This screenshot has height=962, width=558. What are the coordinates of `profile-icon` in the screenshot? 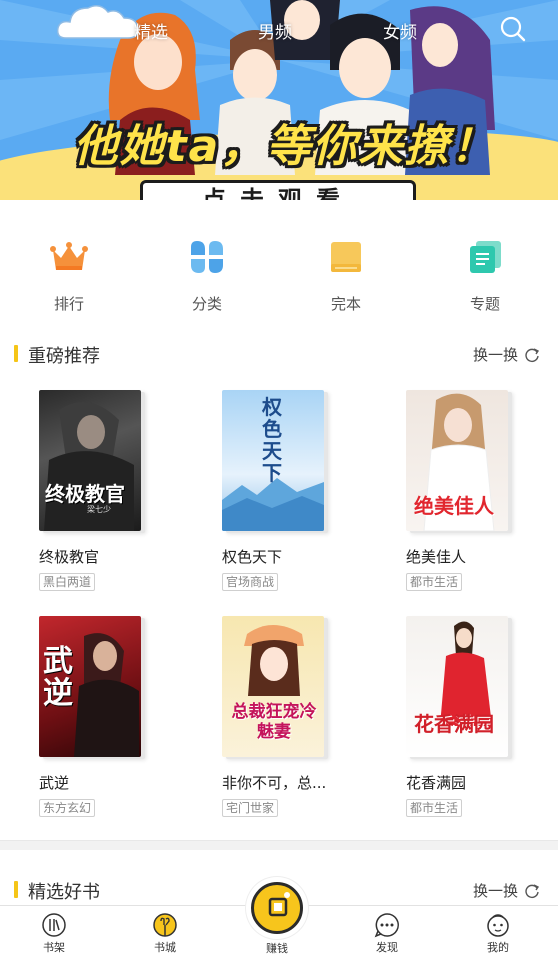 It's located at (498, 925).